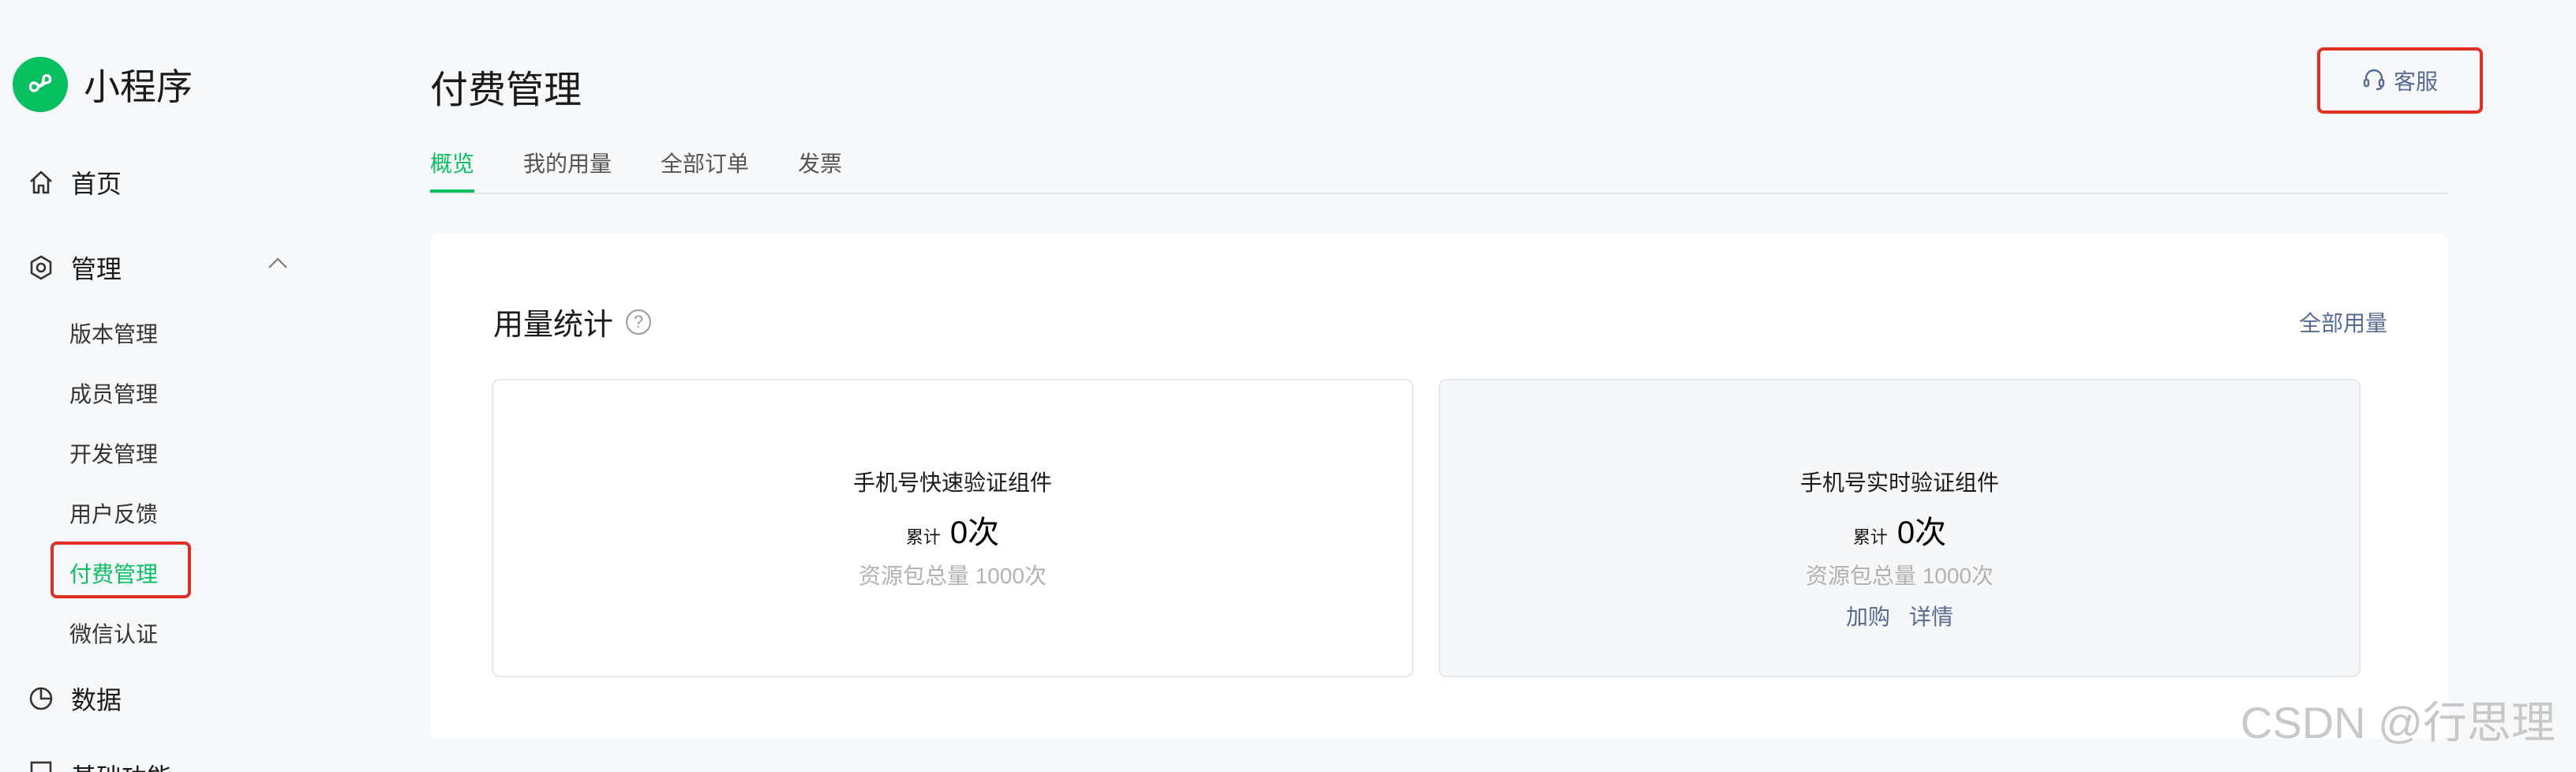 Image resolution: width=2576 pixels, height=772 pixels. What do you see at coordinates (41, 698) in the screenshot?
I see `pie-chart-icon` at bounding box center [41, 698].